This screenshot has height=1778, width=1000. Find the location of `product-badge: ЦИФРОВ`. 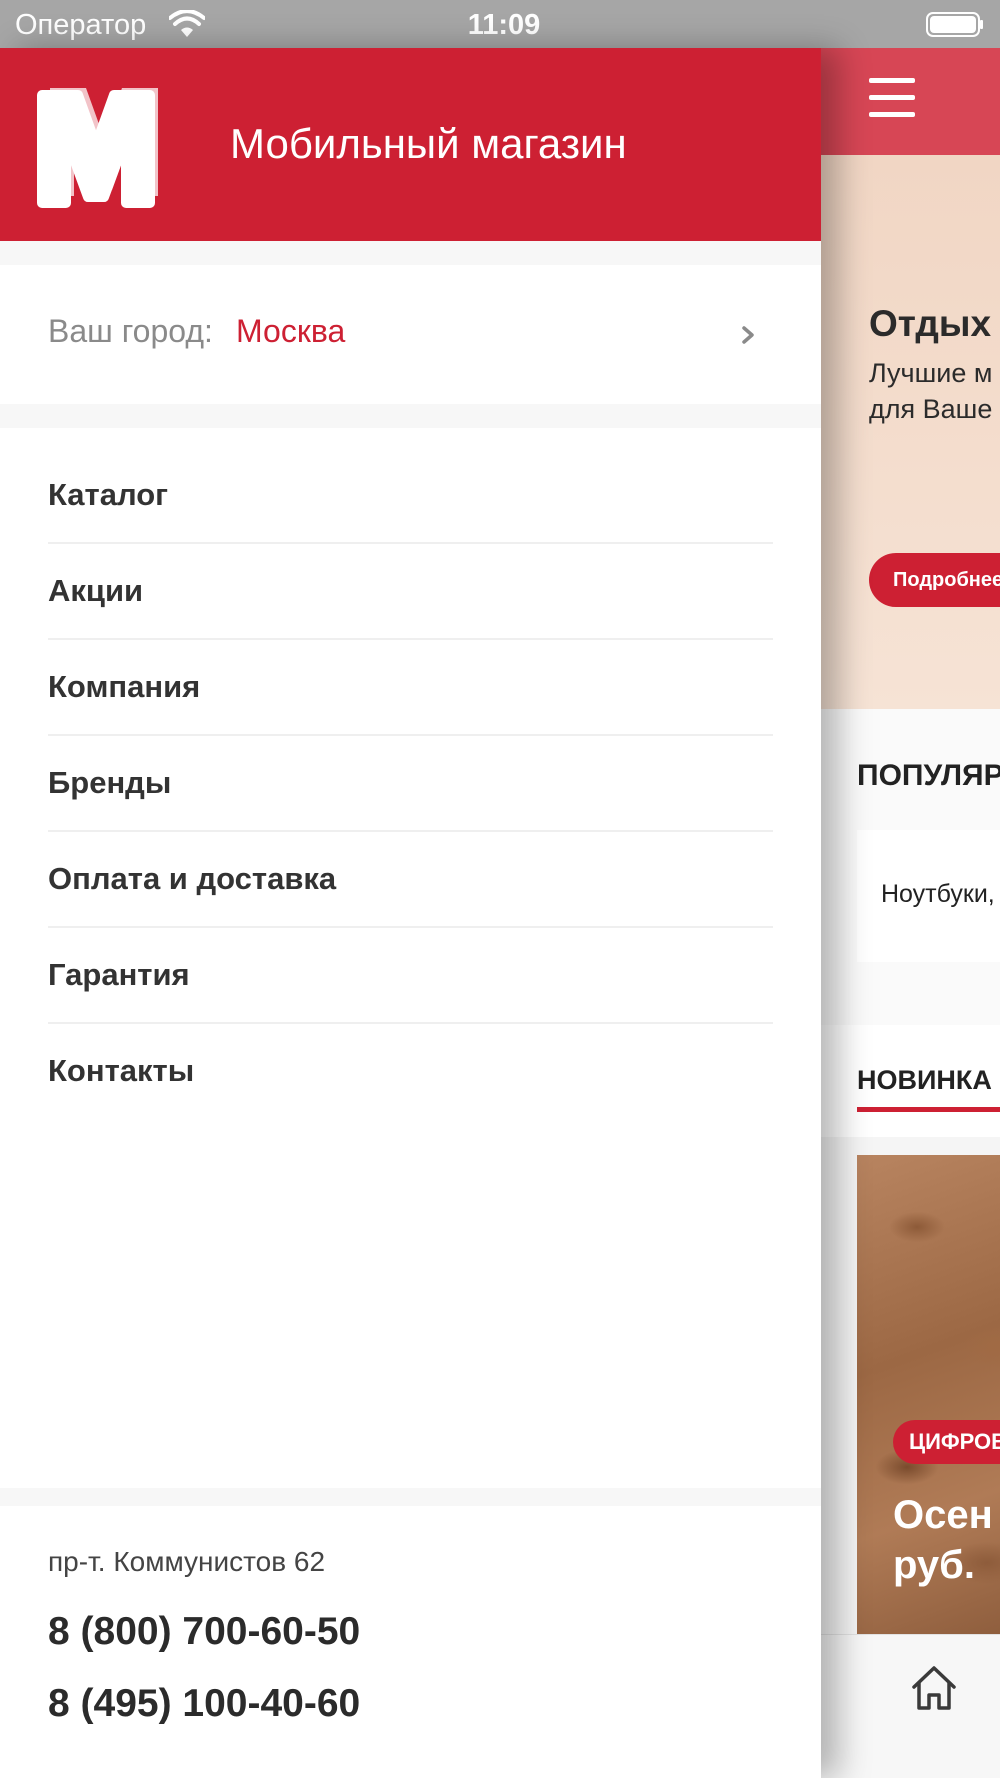

product-badge: ЦИФРОВ is located at coordinates (946, 1442).